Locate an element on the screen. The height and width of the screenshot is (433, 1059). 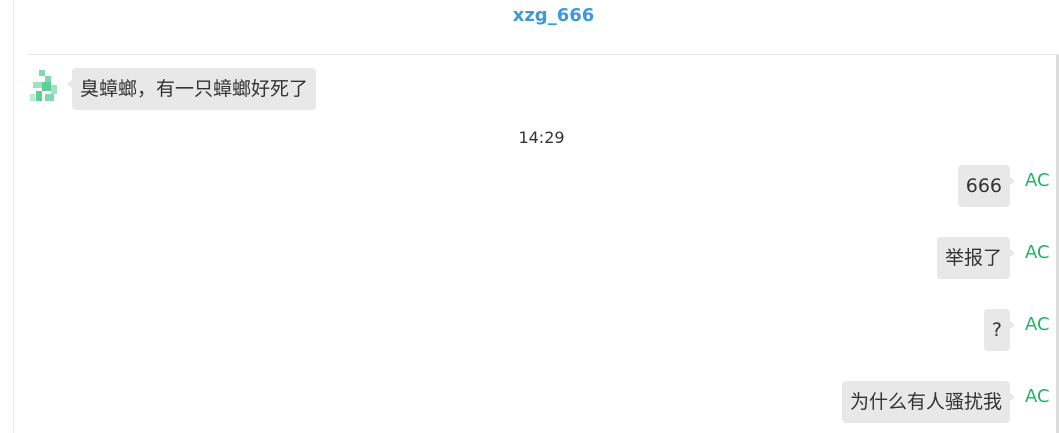
message-text: 举报了 is located at coordinates (973, 258).